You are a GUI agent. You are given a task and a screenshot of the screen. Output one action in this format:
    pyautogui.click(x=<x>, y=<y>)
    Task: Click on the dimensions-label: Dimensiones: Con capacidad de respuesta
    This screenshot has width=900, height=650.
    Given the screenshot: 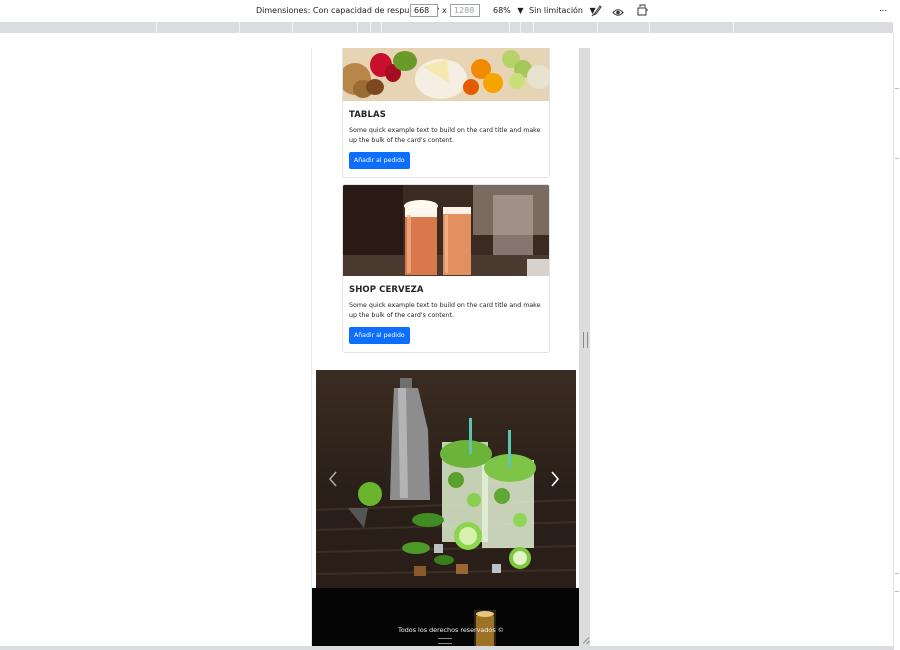 What is the action you would take?
    pyautogui.click(x=341, y=10)
    